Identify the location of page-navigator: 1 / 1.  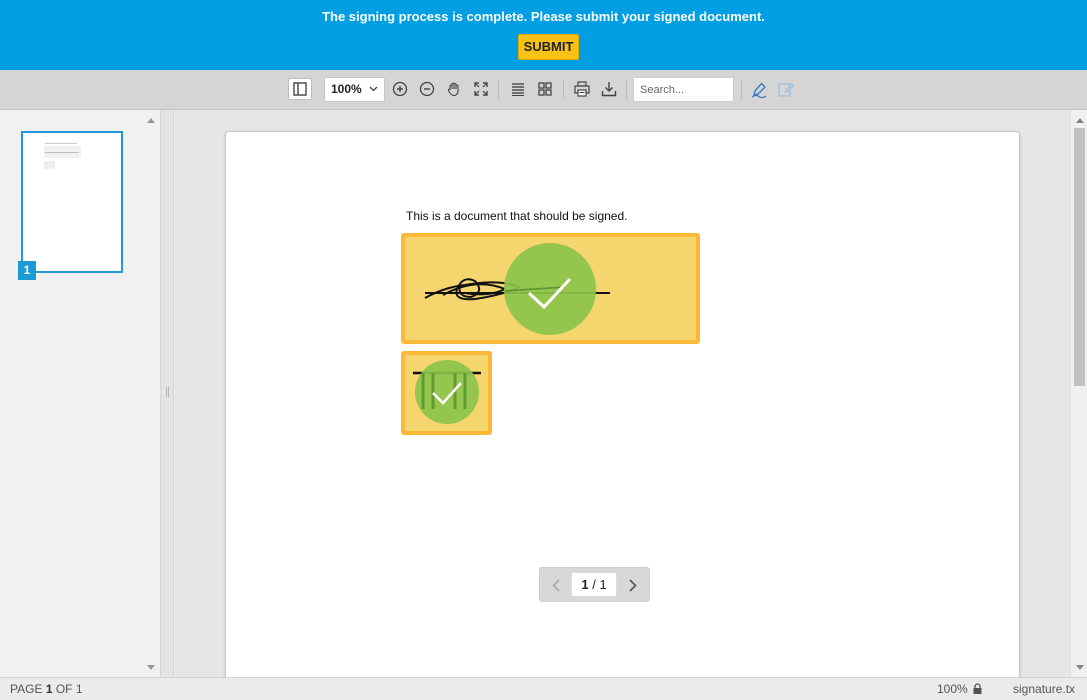
(594, 584).